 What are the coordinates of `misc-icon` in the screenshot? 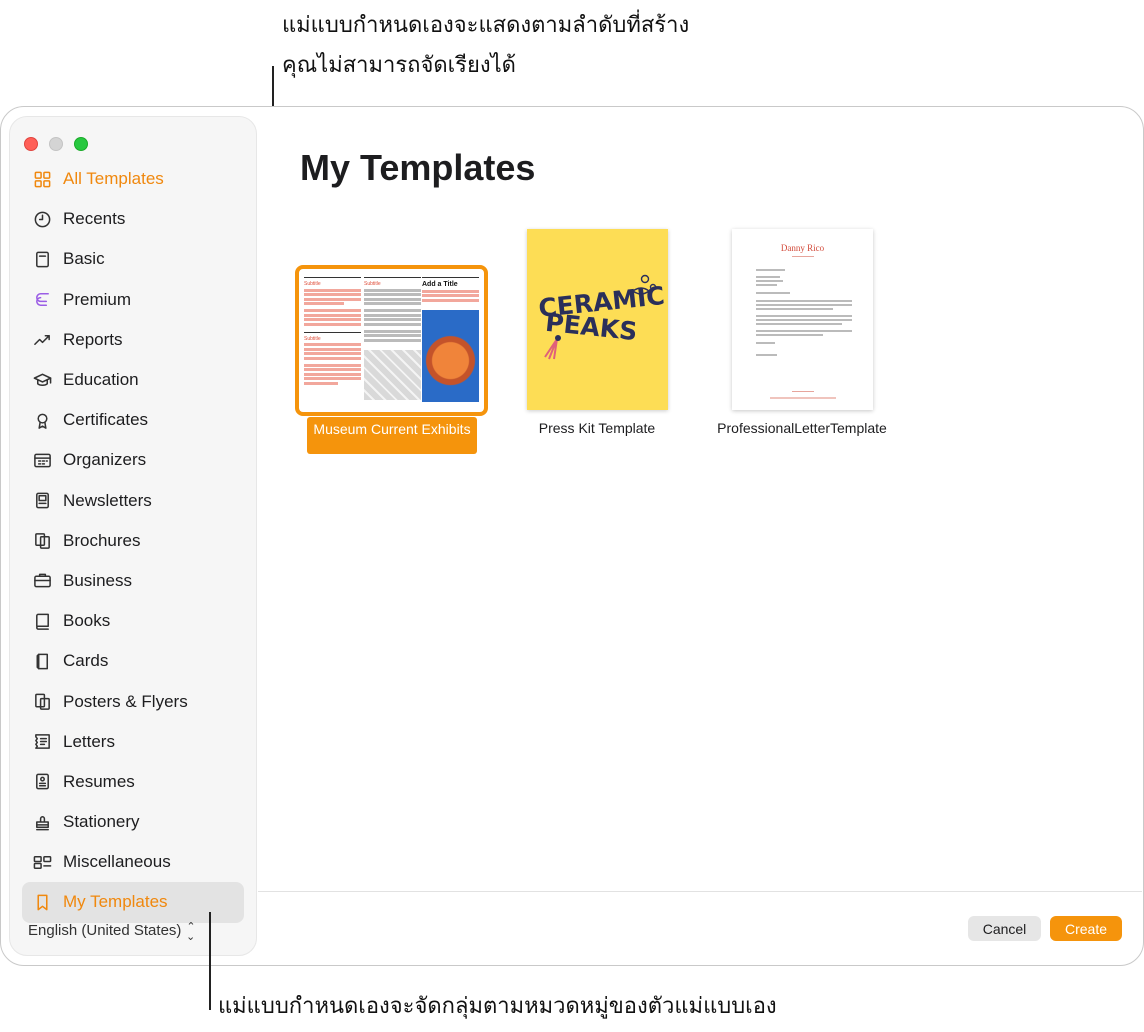 It's located at (42, 862).